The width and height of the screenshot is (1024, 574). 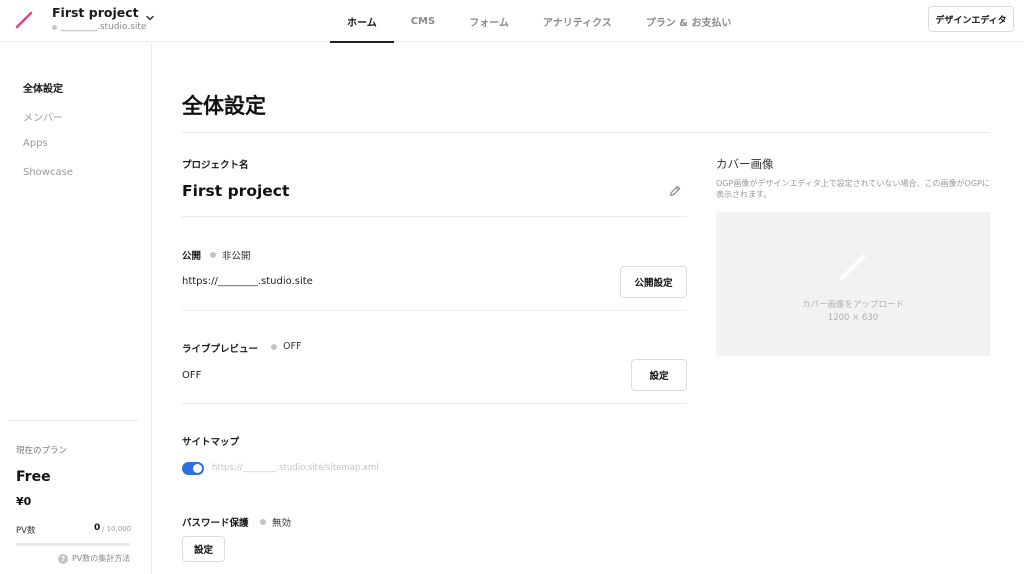 What do you see at coordinates (247, 281) in the screenshot?
I see `publish-url: https://________.studio.site` at bounding box center [247, 281].